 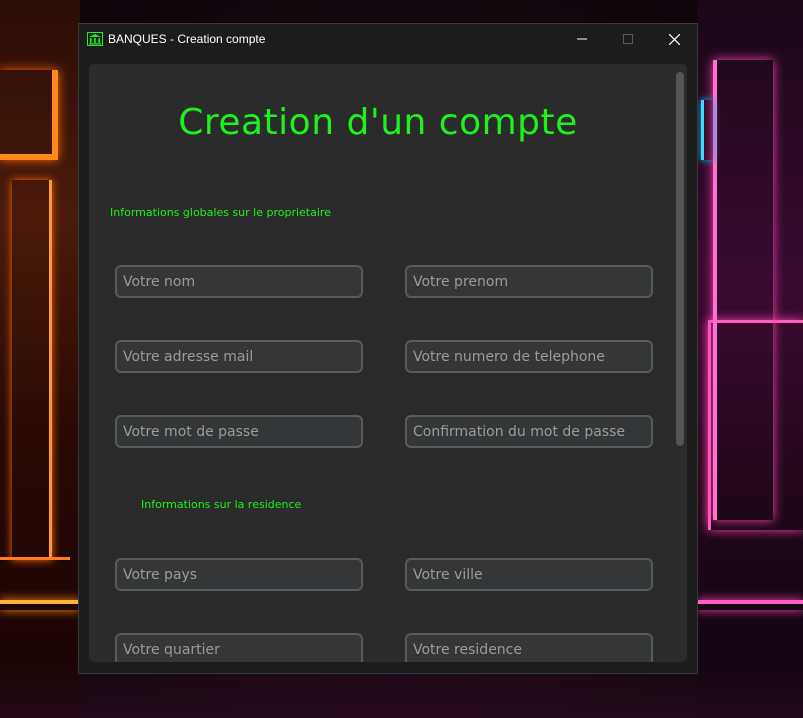 I want to click on quartier-input, so click(x=239, y=647).